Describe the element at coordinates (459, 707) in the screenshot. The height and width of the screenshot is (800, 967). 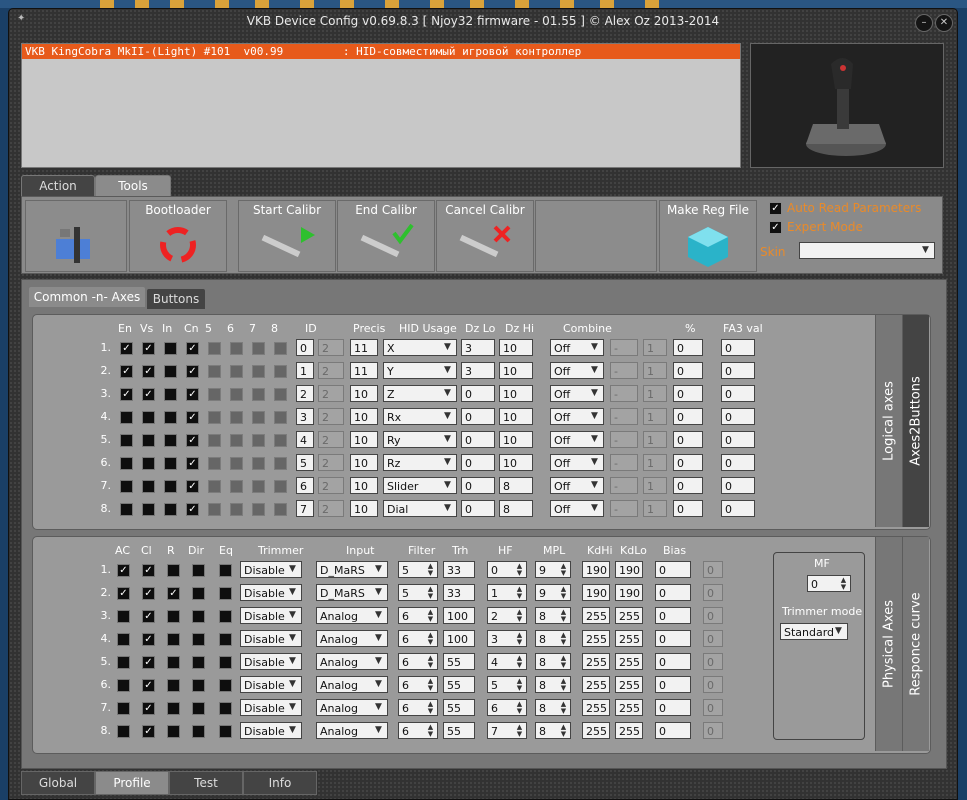
I see `trh-field: 55` at that location.